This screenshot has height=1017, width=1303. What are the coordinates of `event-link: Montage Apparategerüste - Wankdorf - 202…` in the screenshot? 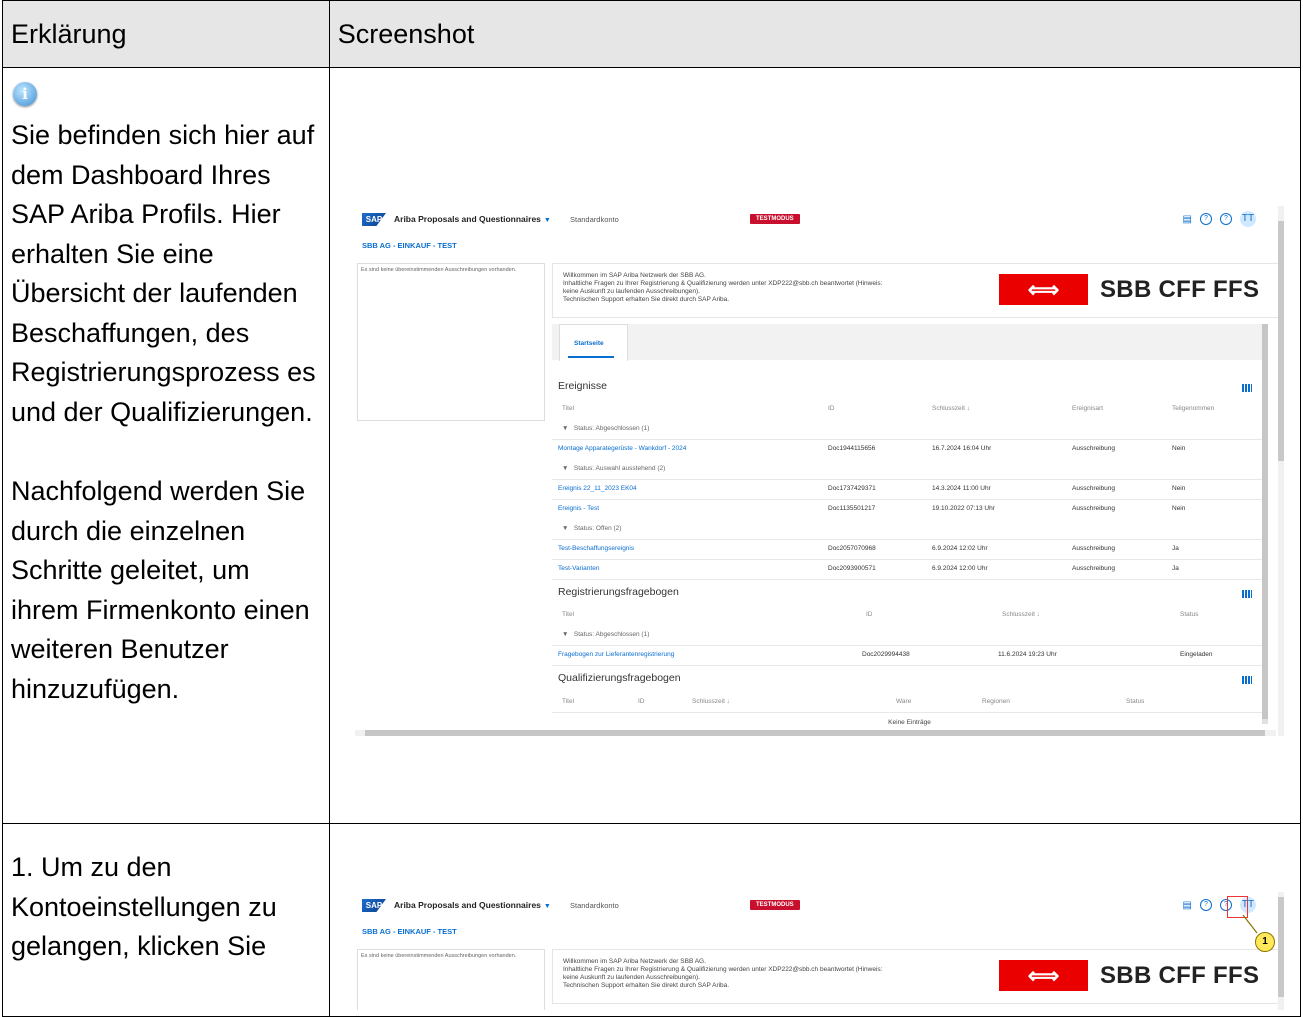 It's located at (622, 448).